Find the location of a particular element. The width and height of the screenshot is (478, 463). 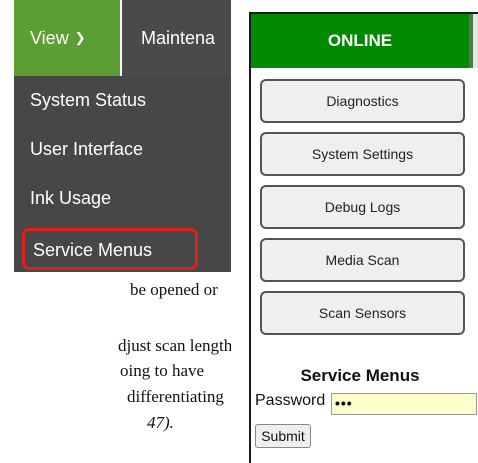

password-value: ••• is located at coordinates (344, 403).